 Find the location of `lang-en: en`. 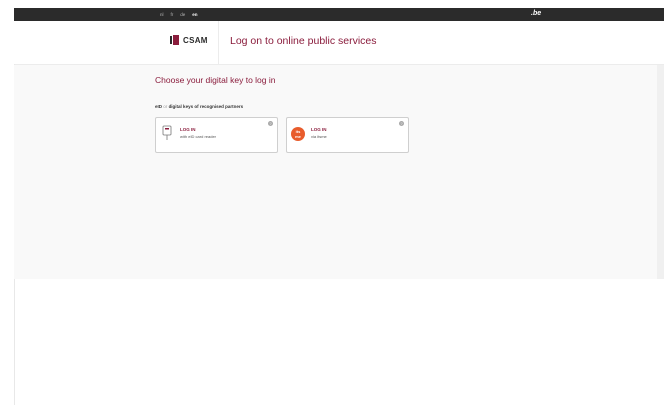

lang-en: en is located at coordinates (194, 14).